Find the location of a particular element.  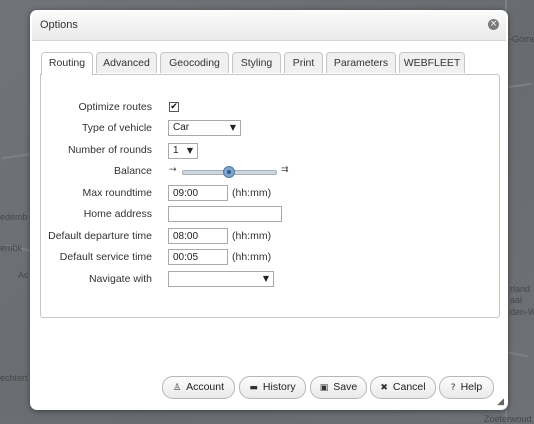

tab-routing: Routing is located at coordinates (67, 63).